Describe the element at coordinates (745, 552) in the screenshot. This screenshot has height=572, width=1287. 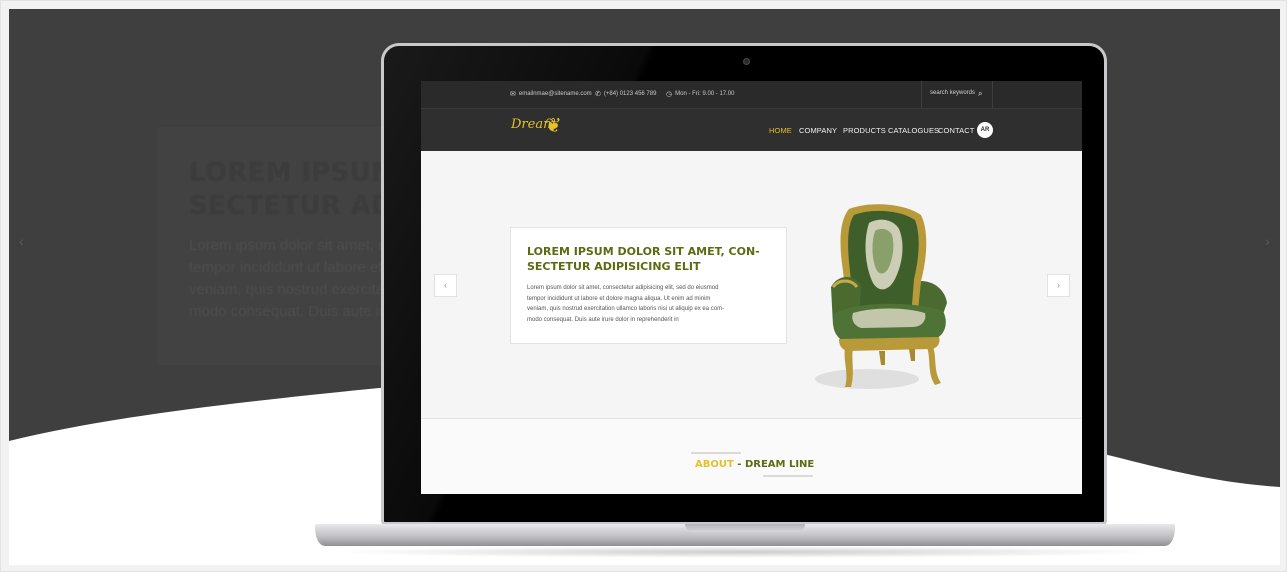
I see `laptop-shadow` at that location.